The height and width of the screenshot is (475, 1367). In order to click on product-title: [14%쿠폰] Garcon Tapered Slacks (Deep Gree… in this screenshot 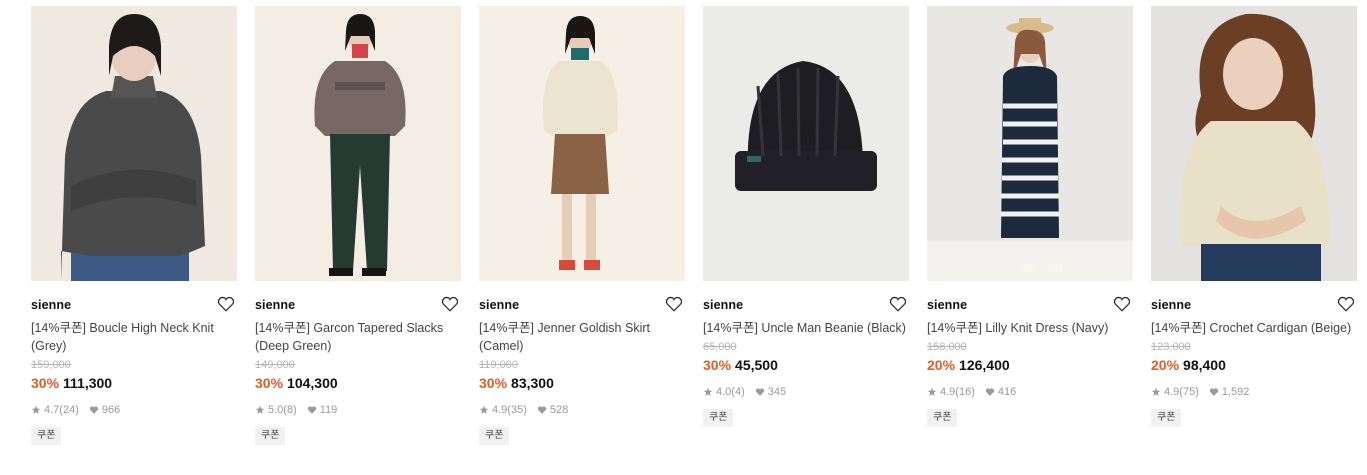, I will do `click(358, 337)`.